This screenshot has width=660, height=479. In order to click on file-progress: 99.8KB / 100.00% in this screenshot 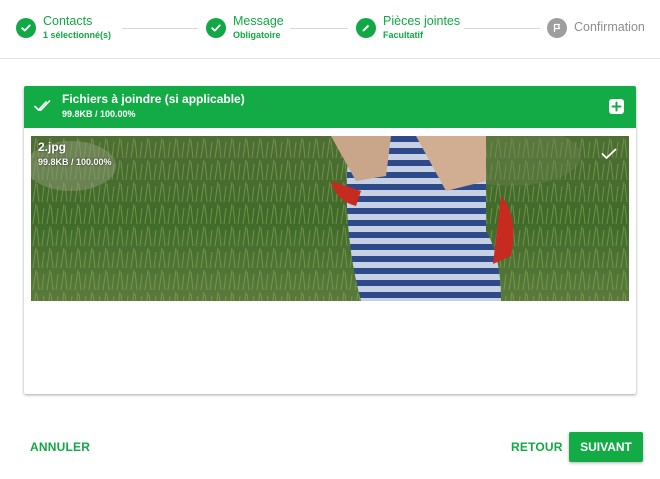, I will do `click(75, 162)`.